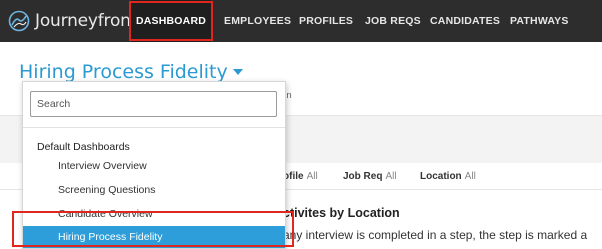 This screenshot has width=602, height=249. I want to click on nav-item-profiles: PROFILES, so click(326, 21).